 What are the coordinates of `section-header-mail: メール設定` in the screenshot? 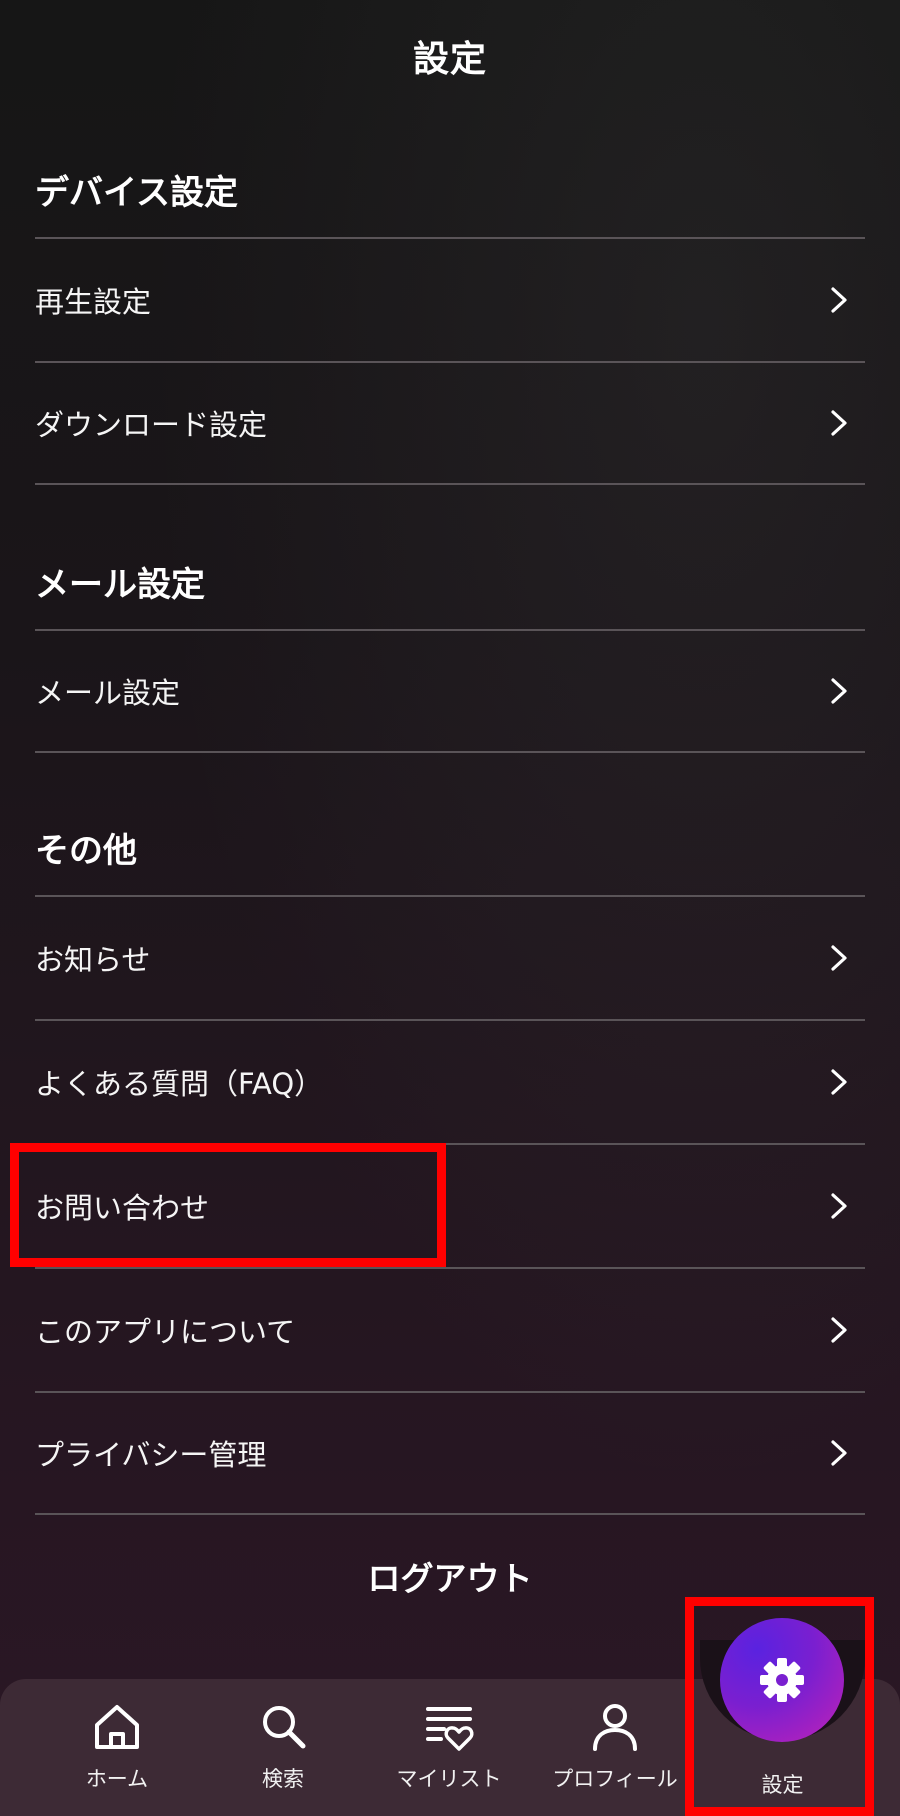 It's located at (120, 585).